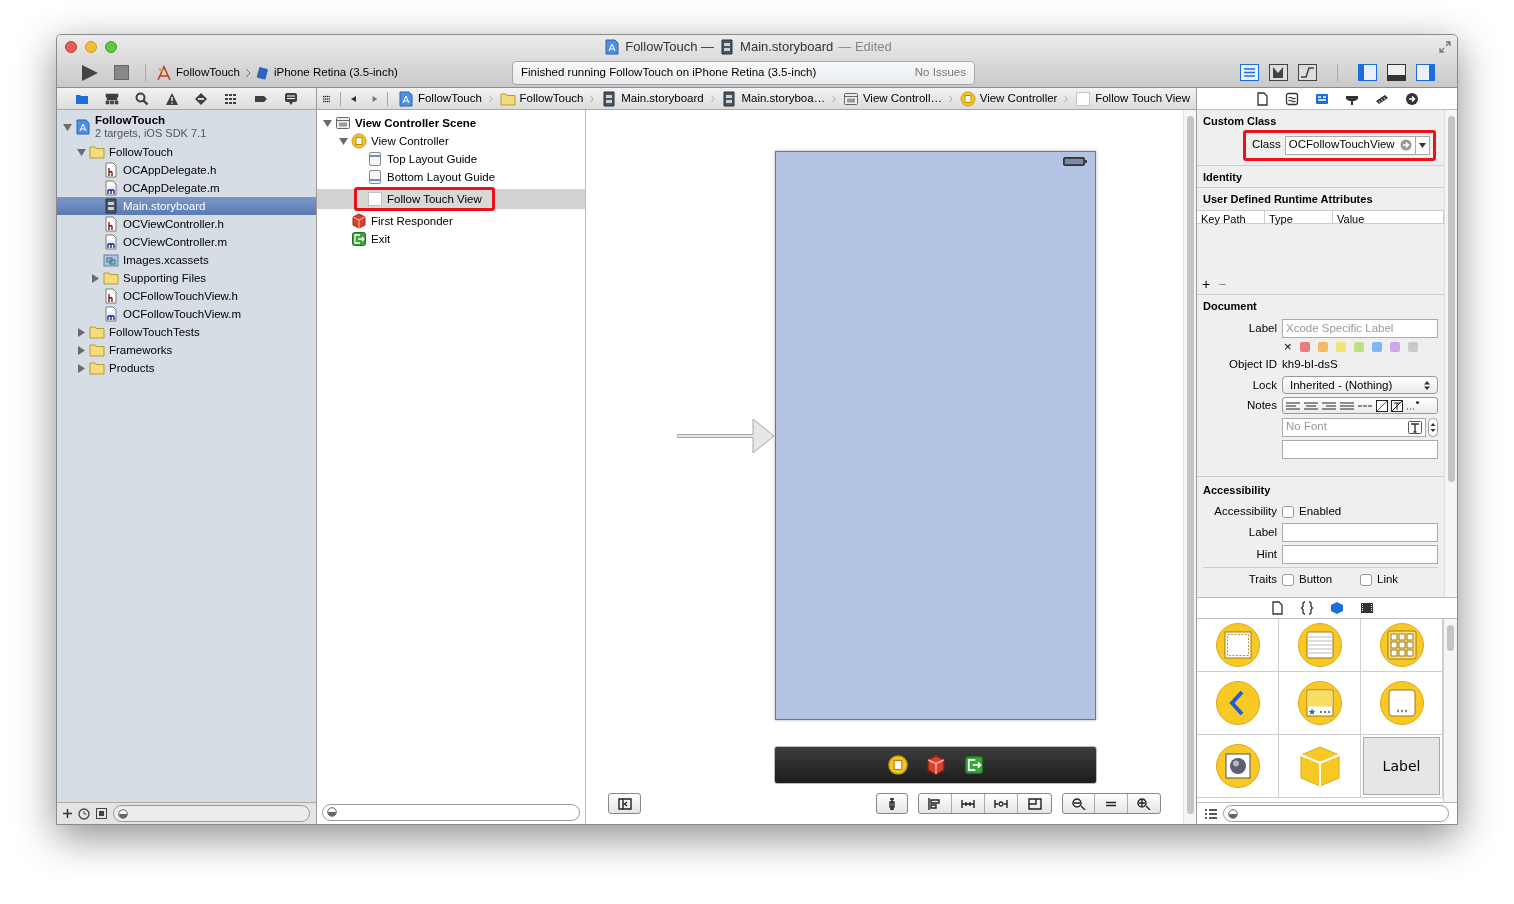  Describe the element at coordinates (1360, 555) in the screenshot. I see `hint-field` at that location.